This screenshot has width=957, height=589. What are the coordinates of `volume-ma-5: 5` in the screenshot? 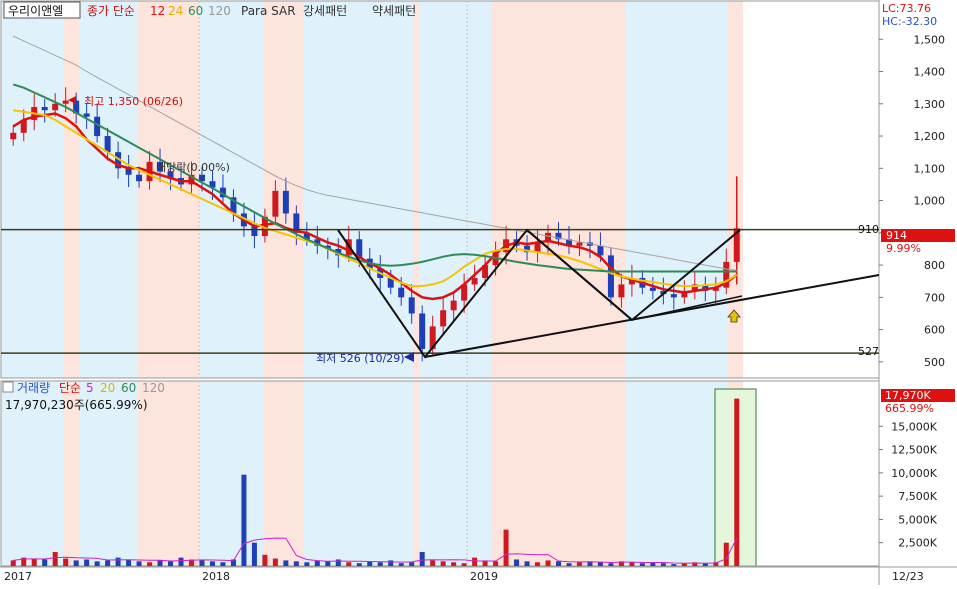 It's located at (90, 388).